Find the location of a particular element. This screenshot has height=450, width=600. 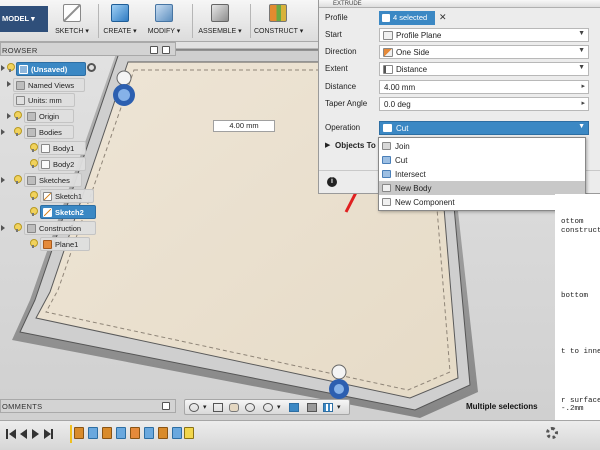

timeline-marker is located at coordinates (71, 434).